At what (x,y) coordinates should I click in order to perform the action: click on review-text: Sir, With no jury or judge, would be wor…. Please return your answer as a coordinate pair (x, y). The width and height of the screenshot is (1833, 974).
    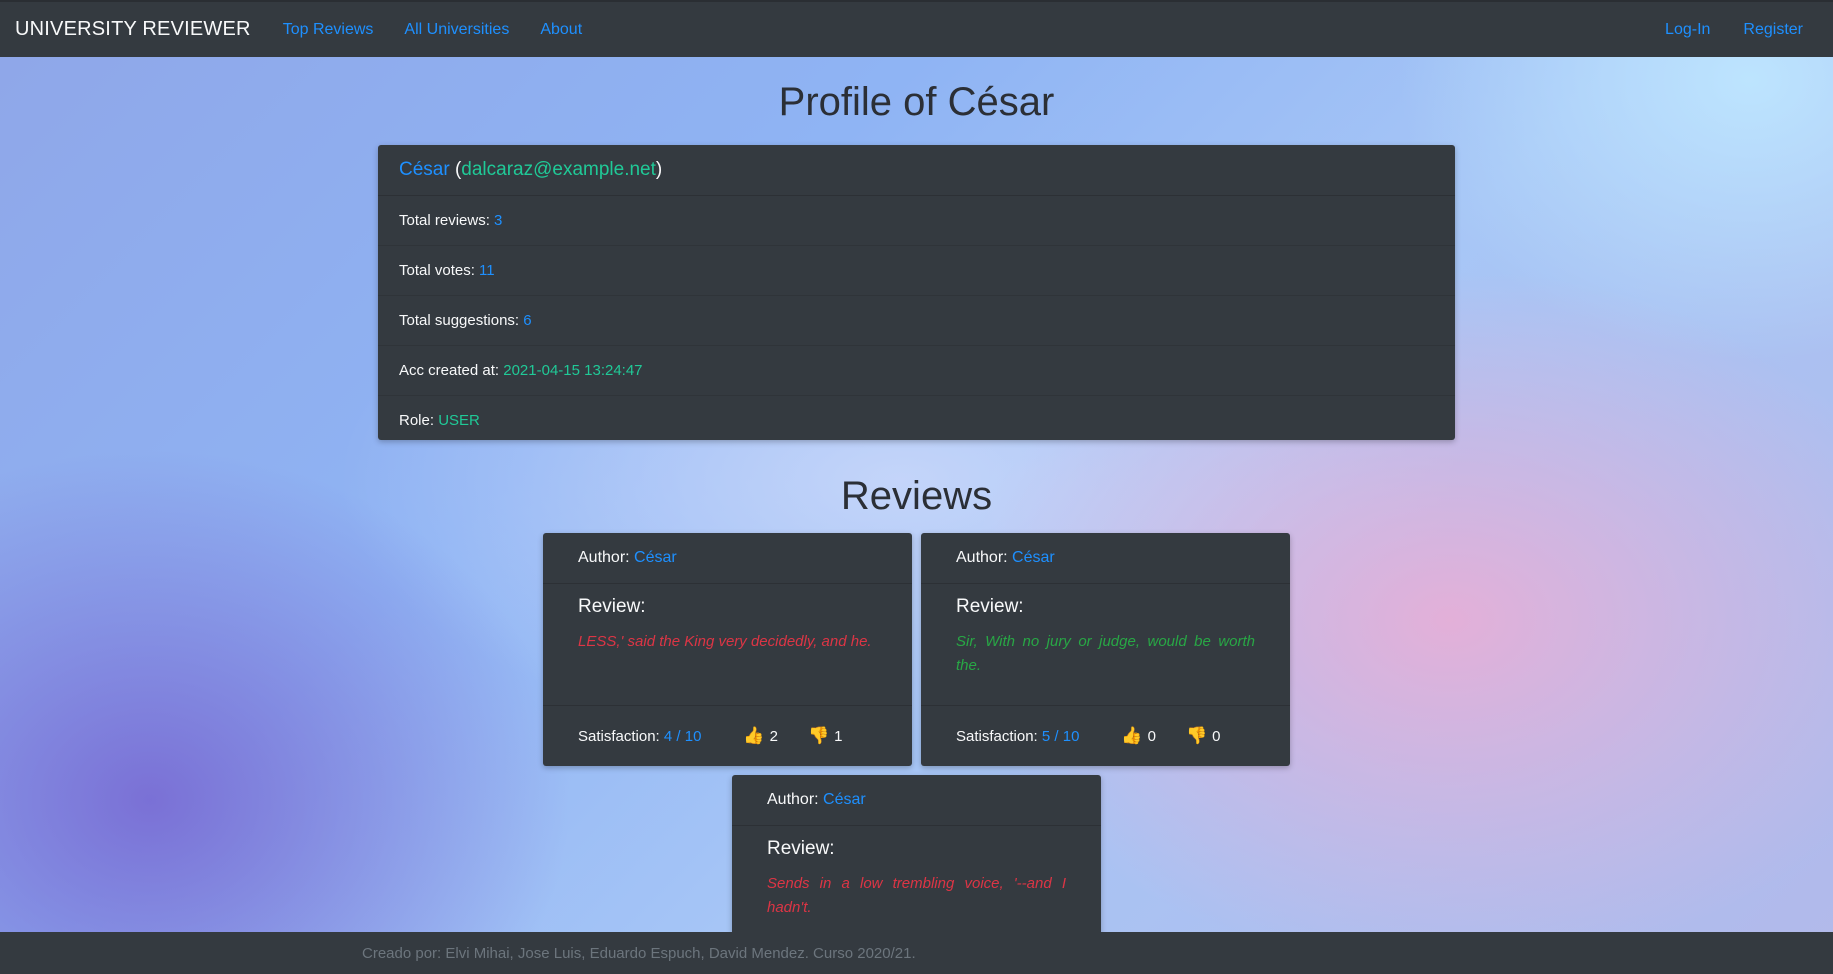
    Looking at the image, I should click on (1105, 653).